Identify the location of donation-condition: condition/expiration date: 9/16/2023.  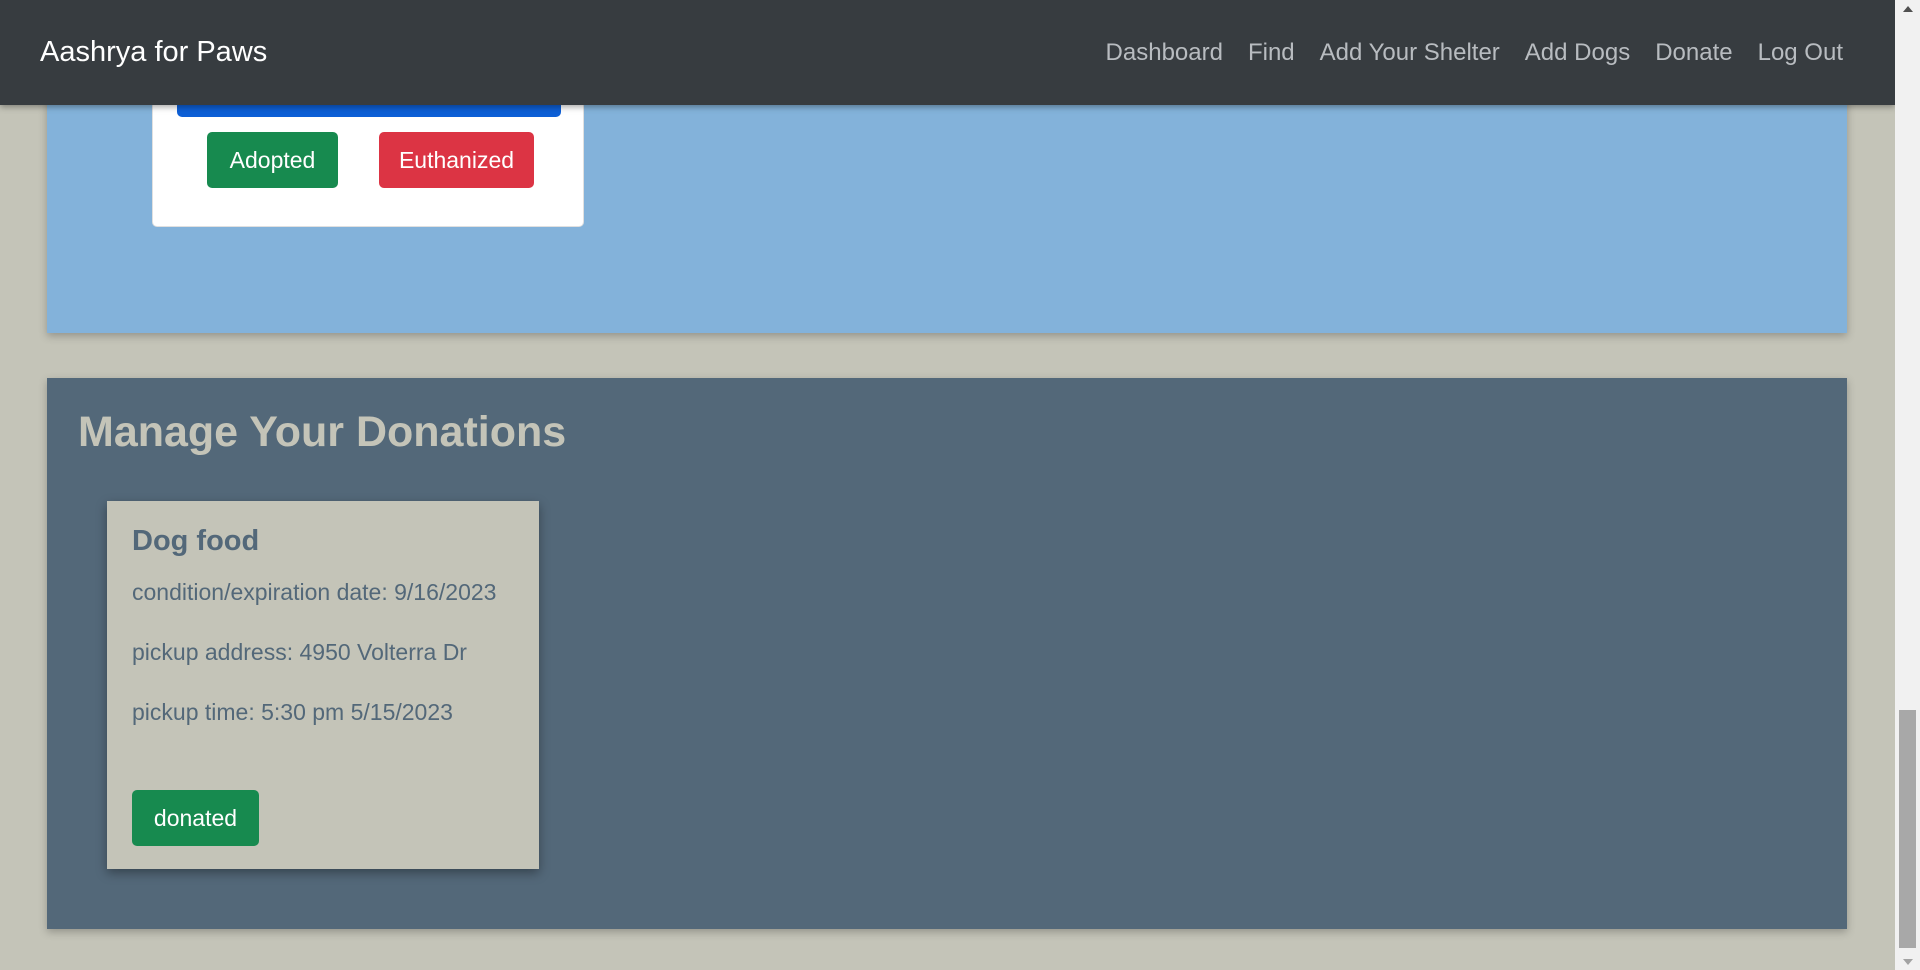
(314, 592).